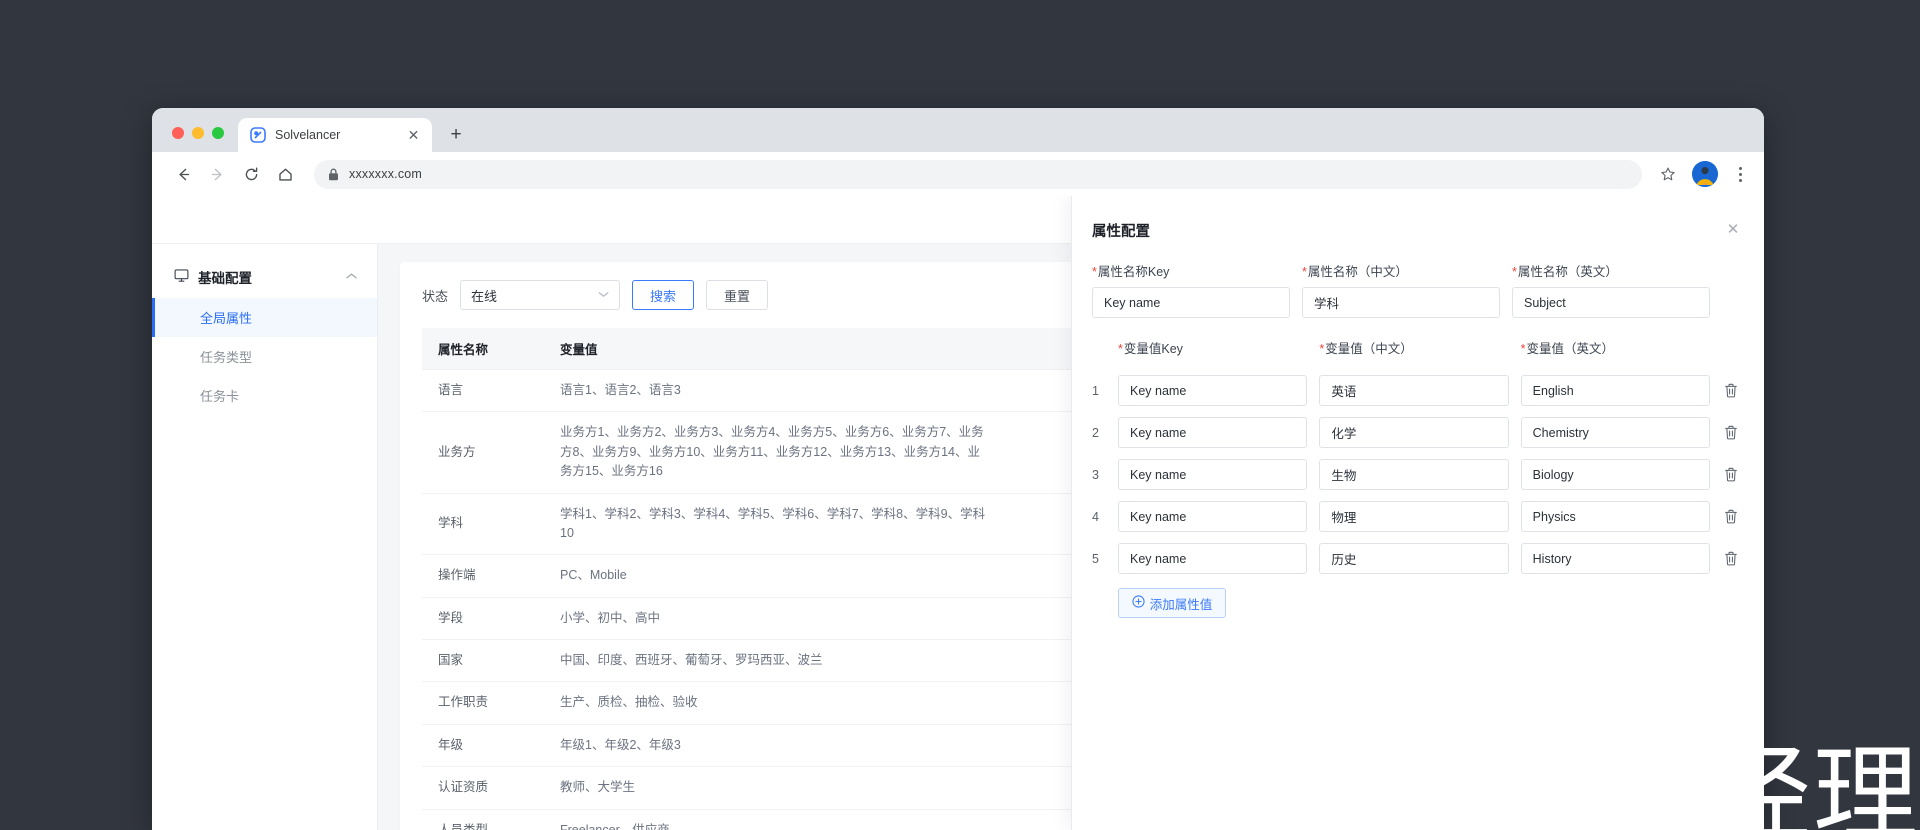 The height and width of the screenshot is (830, 1920). I want to click on row-number: 5, so click(1095, 558).